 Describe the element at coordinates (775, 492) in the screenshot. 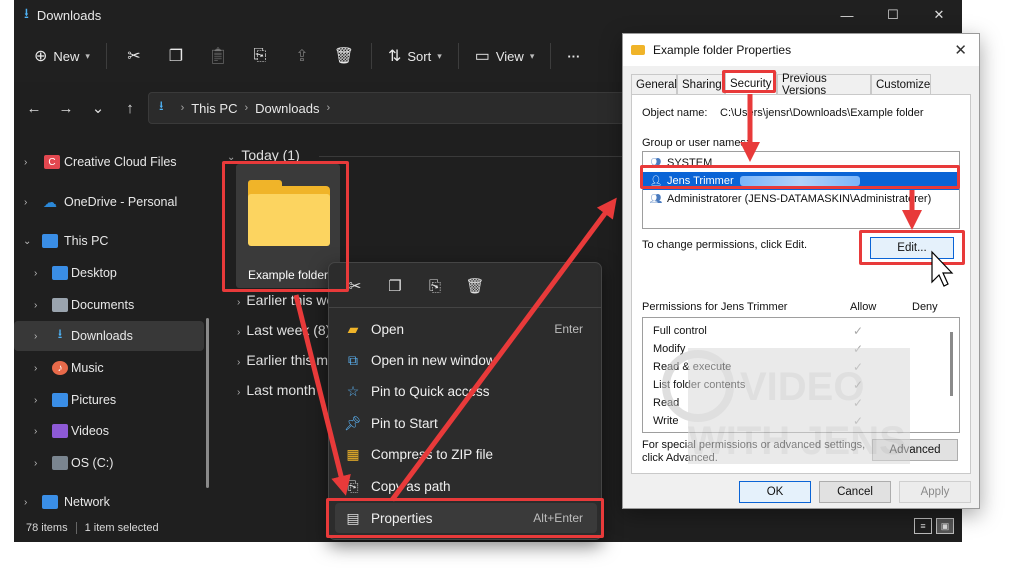

I see `ok-button: OK` at that location.